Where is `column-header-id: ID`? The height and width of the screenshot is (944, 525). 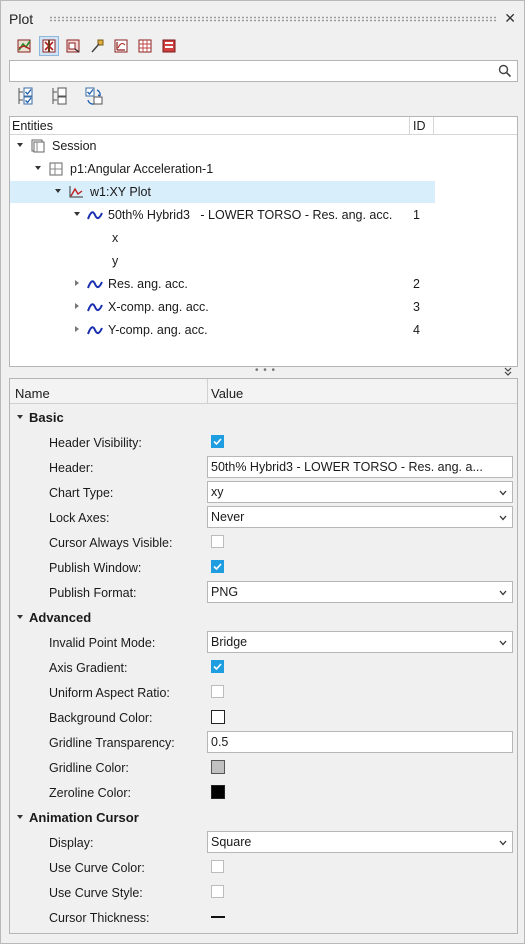
column-header-id: ID is located at coordinates (421, 126).